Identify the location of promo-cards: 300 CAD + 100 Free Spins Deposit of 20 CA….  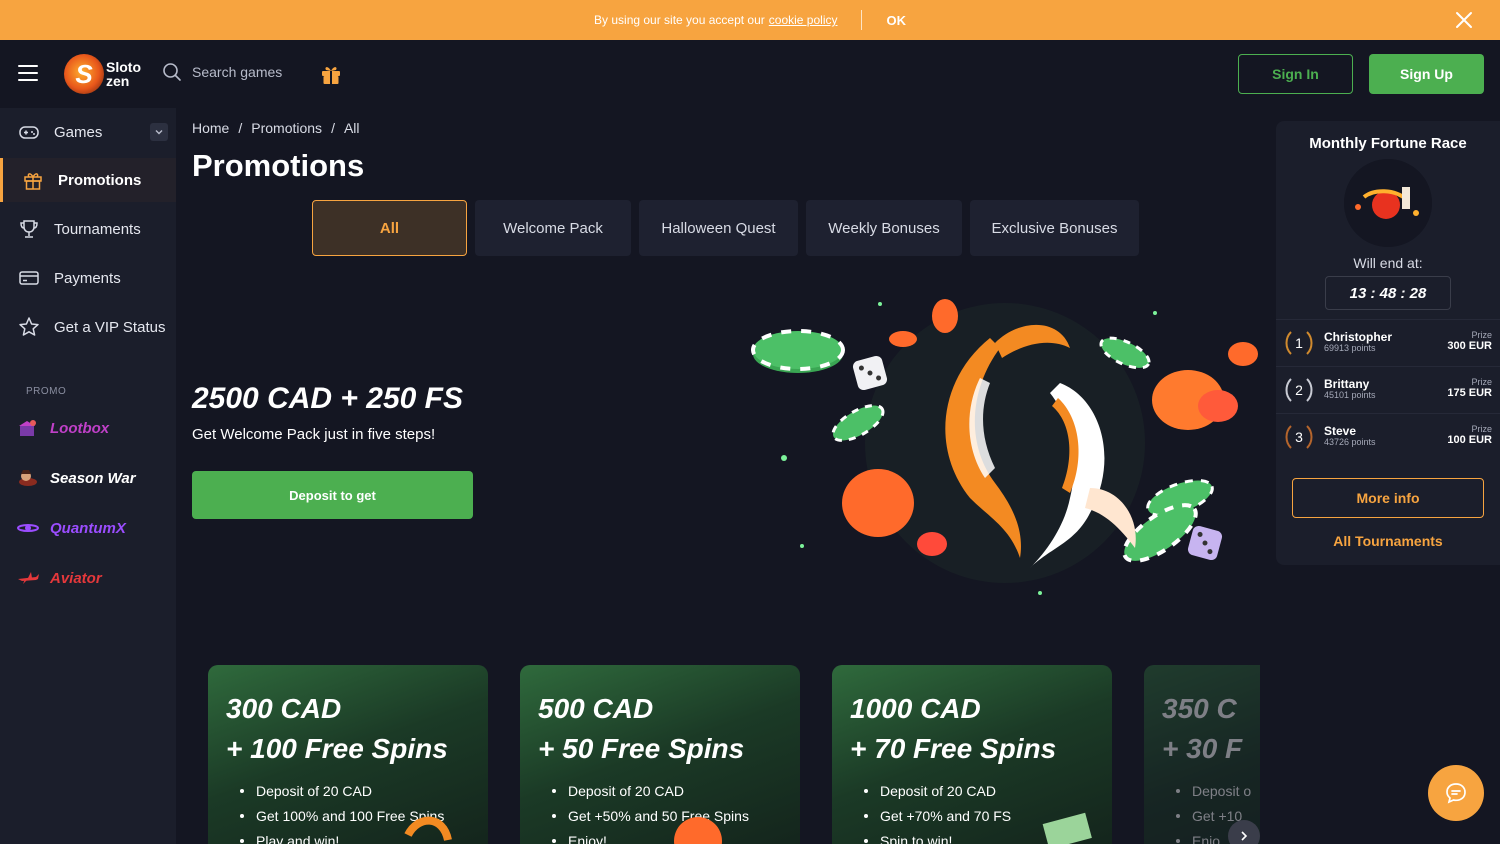
(734, 754).